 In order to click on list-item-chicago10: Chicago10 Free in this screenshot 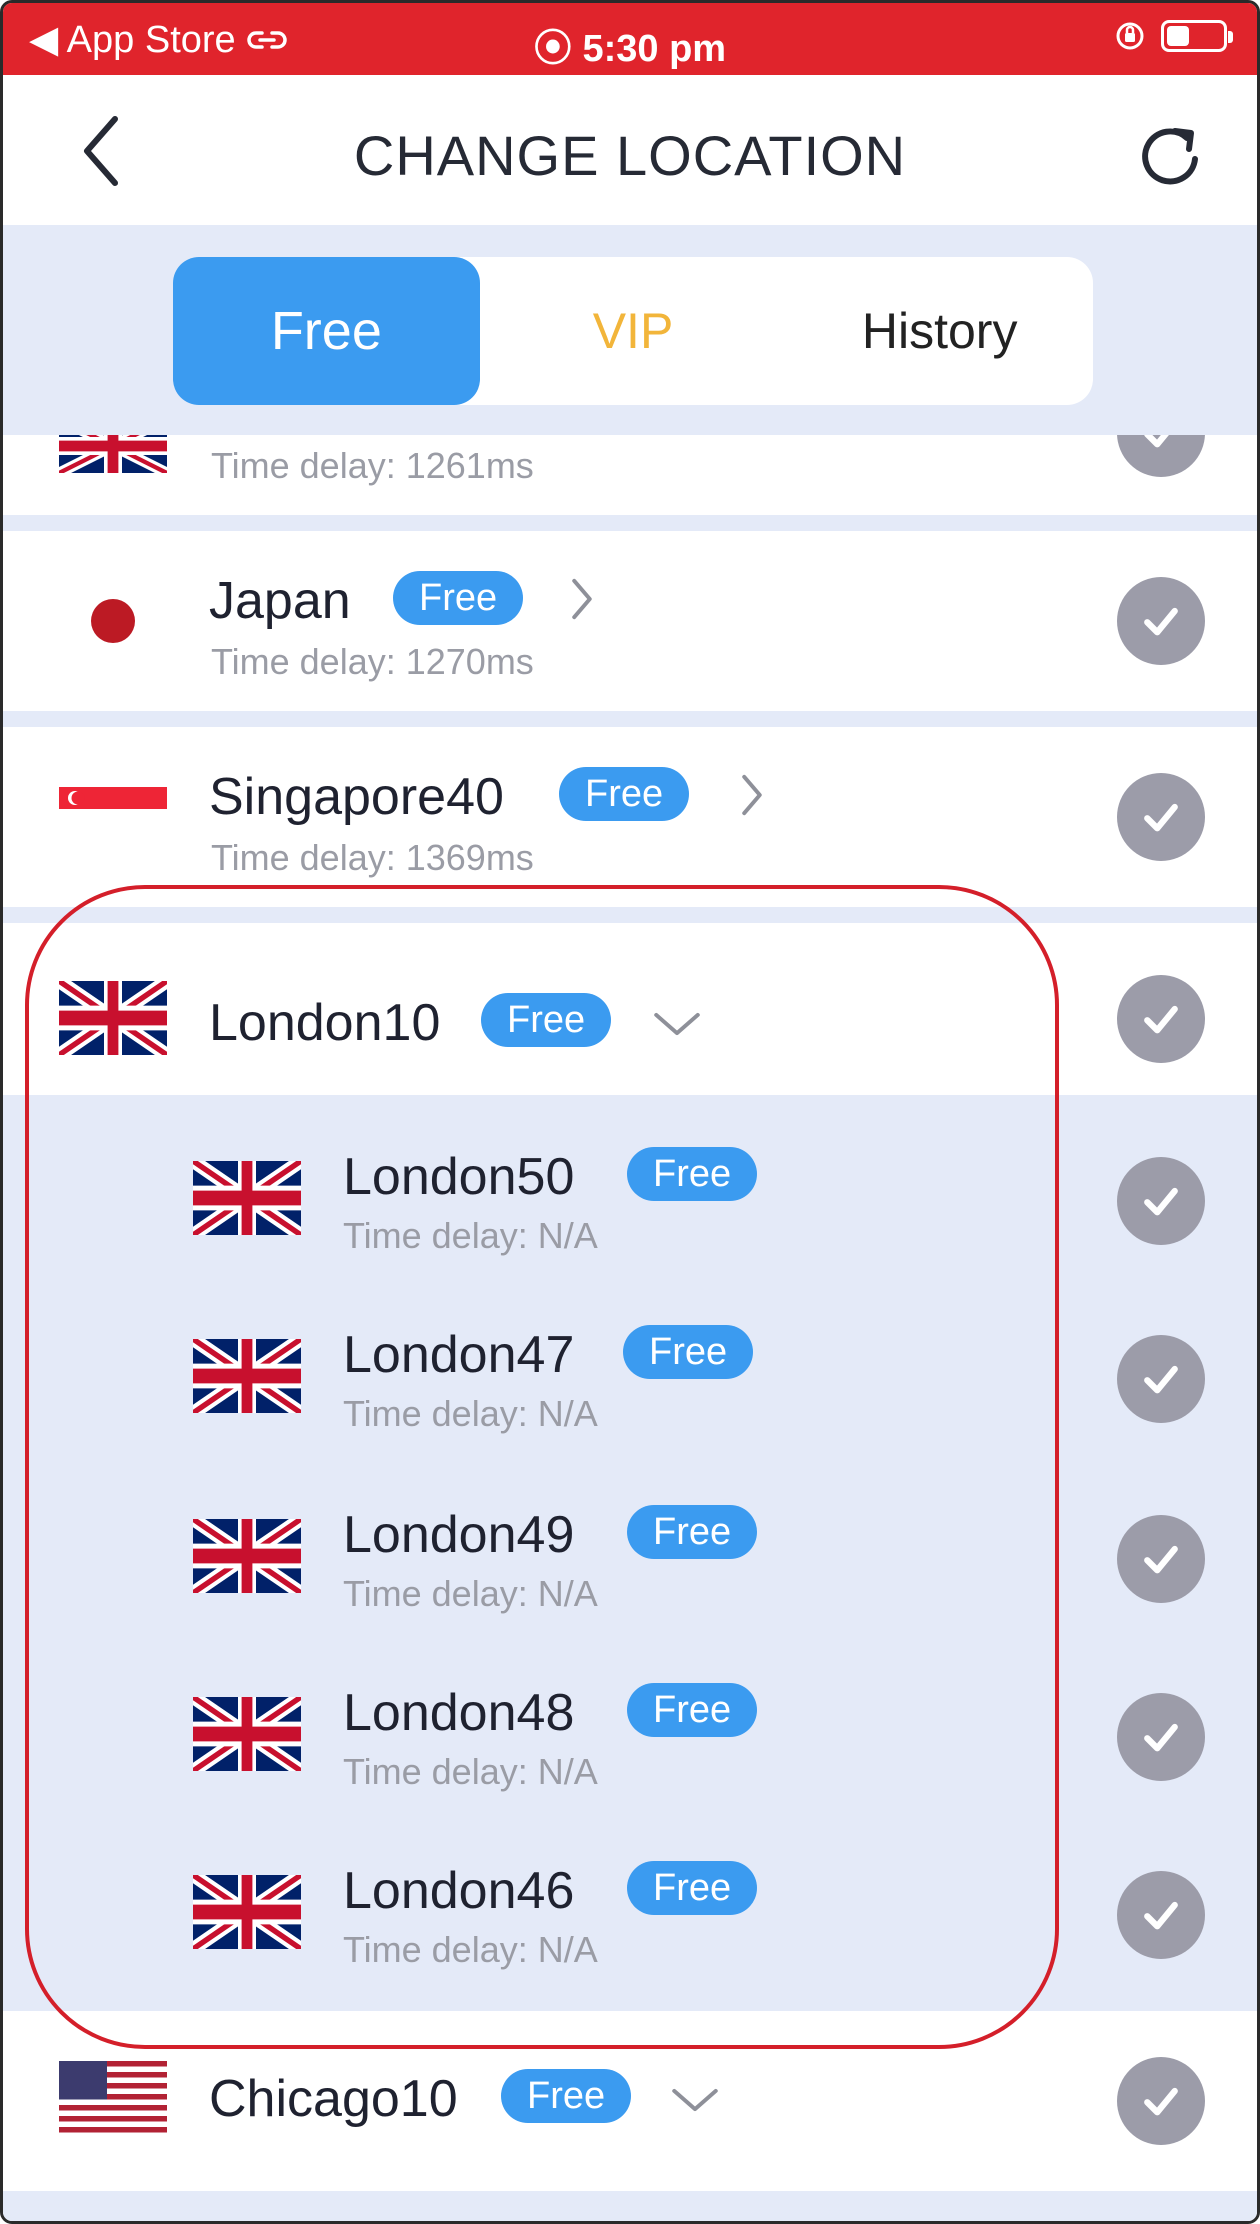, I will do `click(630, 2101)`.